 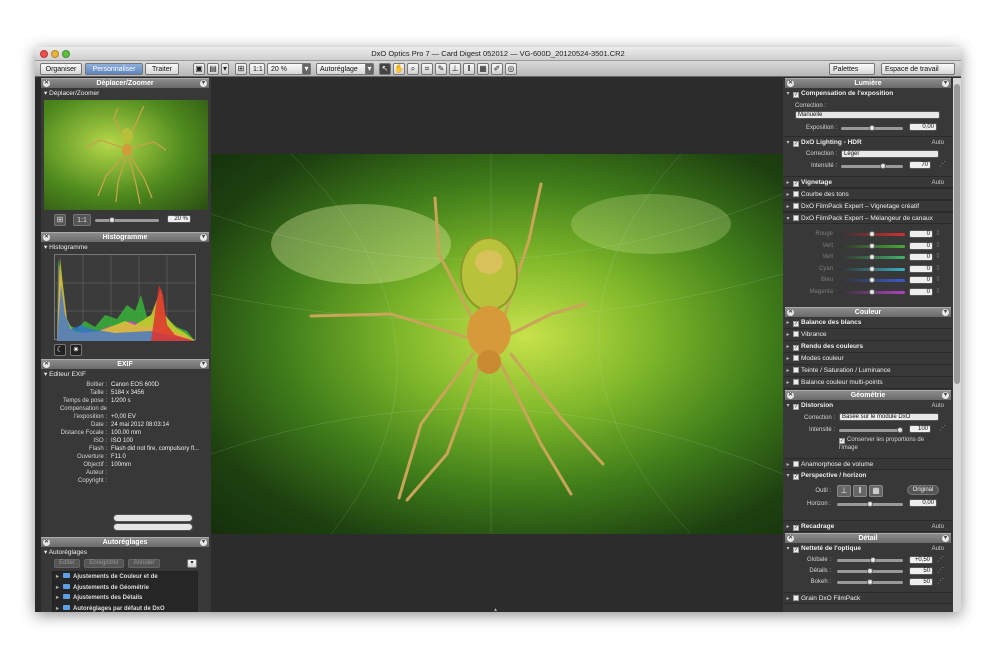 What do you see at coordinates (868, 464) in the screenshot?
I see `anamorphose-row: ▸ Anamorphose de volume` at bounding box center [868, 464].